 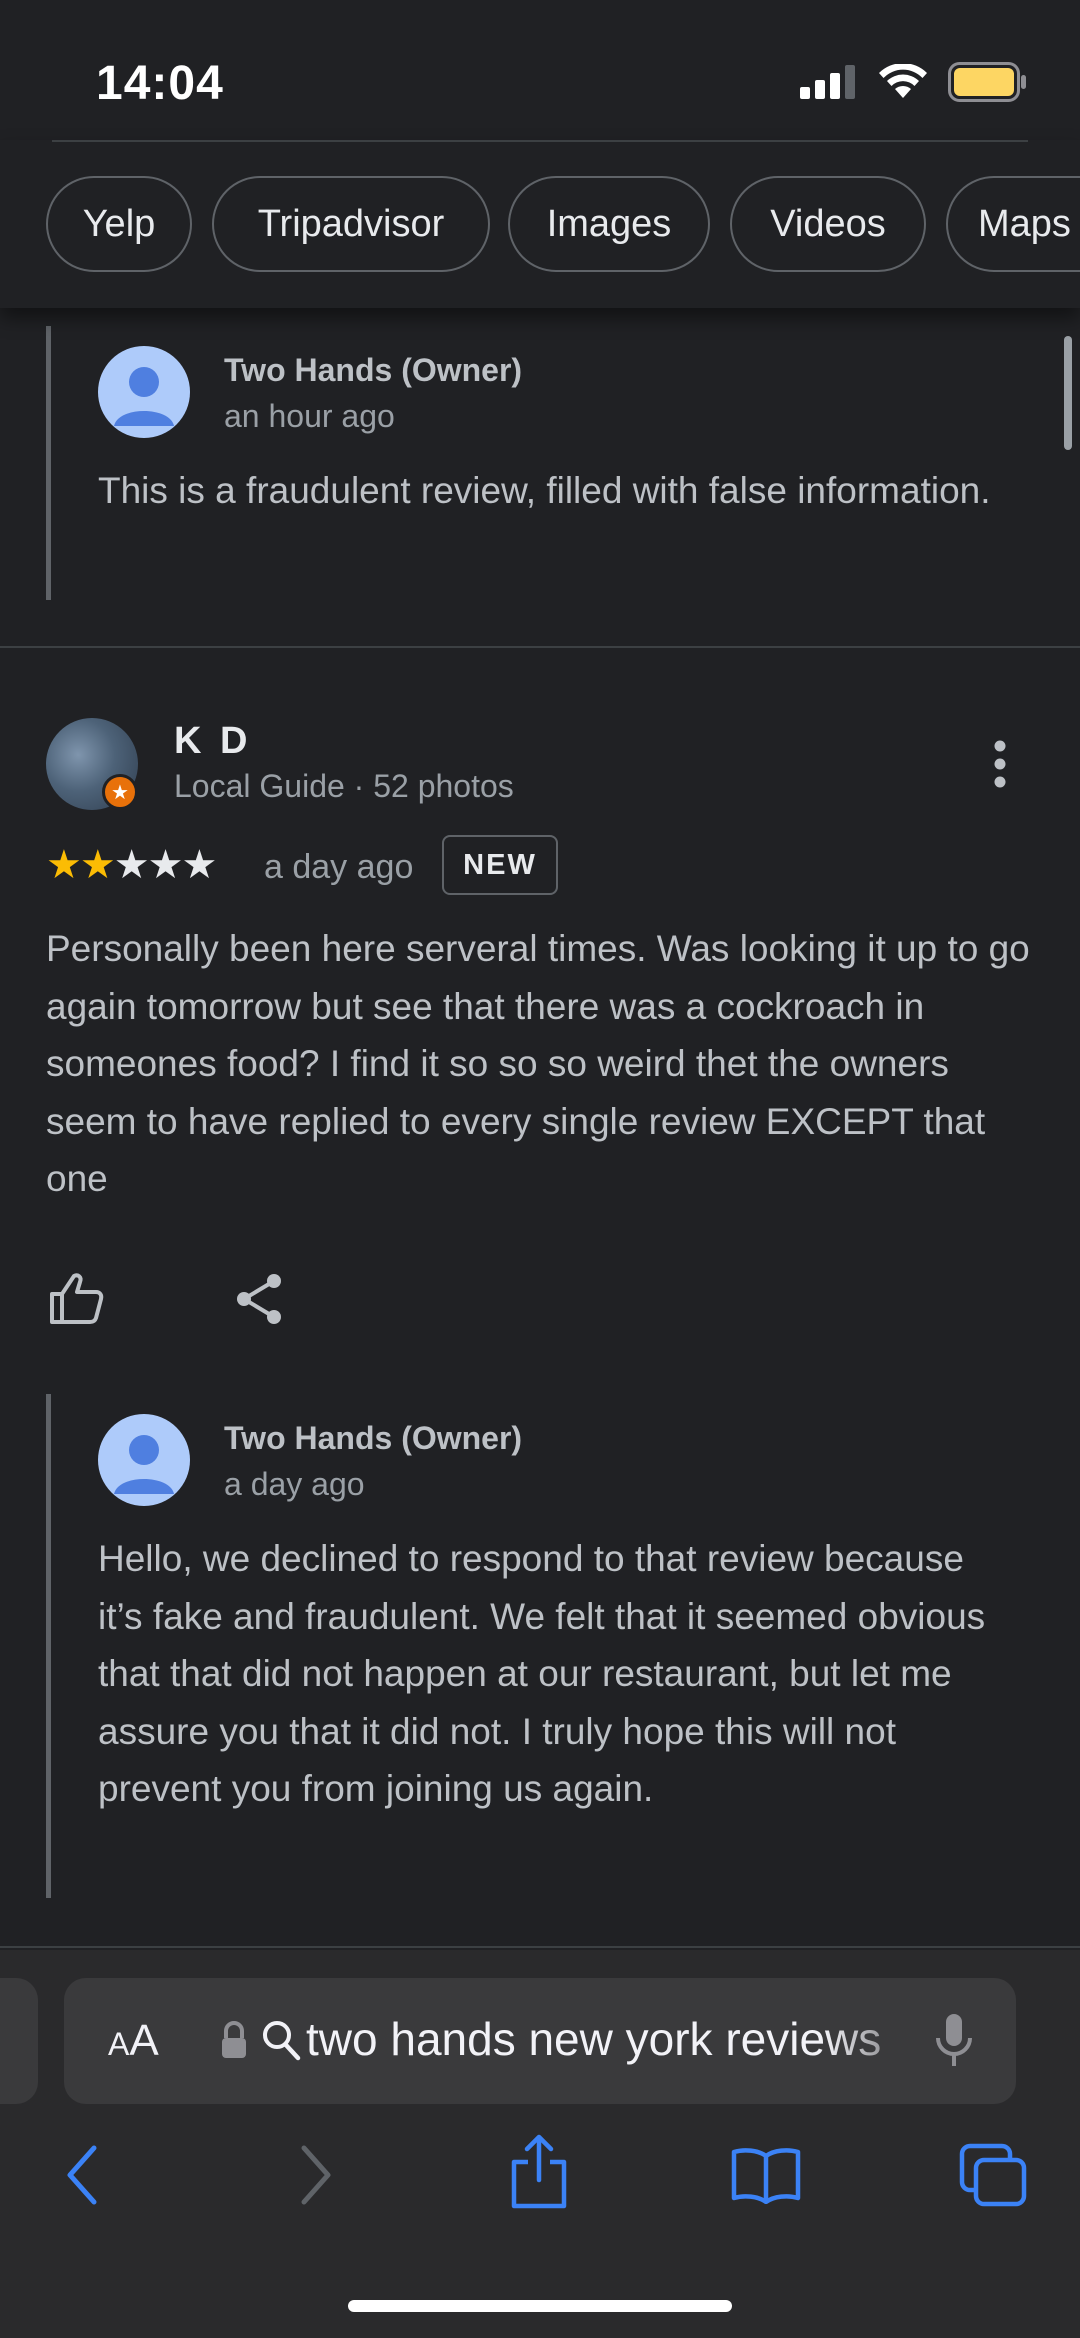 I want to click on bookmarks-icon, so click(x=766, y=2175).